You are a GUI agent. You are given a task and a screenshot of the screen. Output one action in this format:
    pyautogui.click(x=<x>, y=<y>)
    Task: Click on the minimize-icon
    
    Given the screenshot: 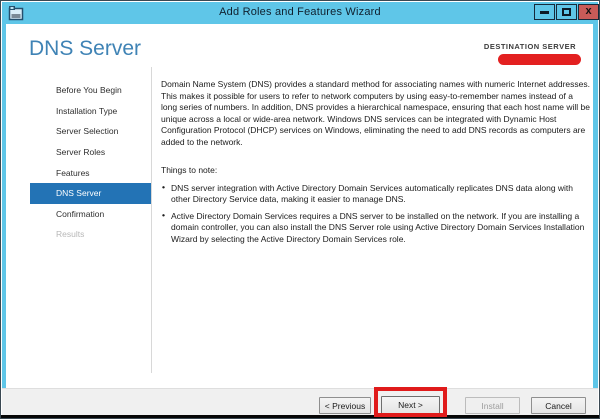 What is the action you would take?
    pyautogui.click(x=544, y=12)
    